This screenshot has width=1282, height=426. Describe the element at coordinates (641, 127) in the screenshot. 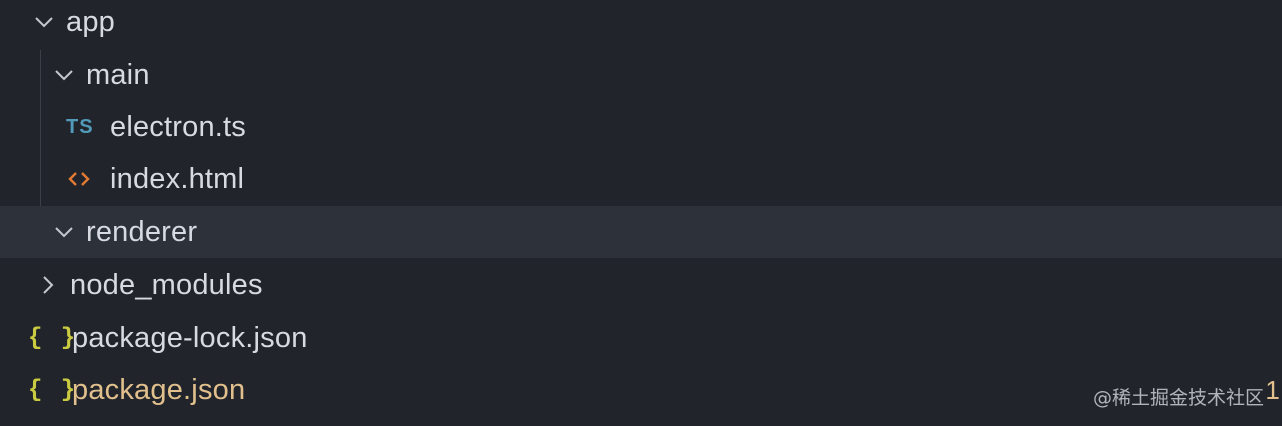

I see `tree-item-electron-ts: TS electron.ts` at that location.